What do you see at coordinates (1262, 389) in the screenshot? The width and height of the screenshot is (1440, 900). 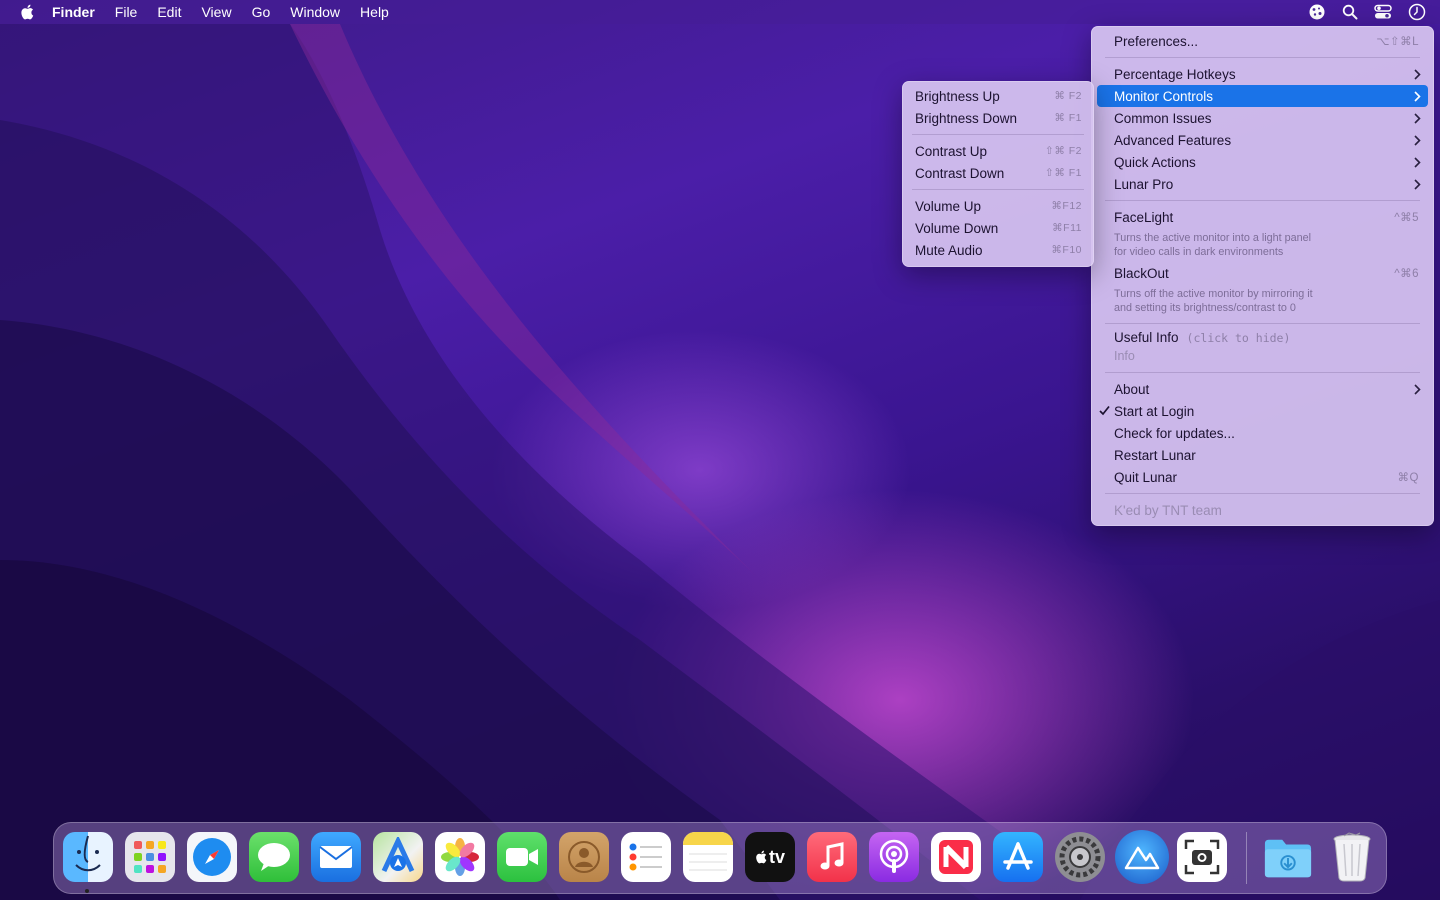 I see `menu-item-about: About` at bounding box center [1262, 389].